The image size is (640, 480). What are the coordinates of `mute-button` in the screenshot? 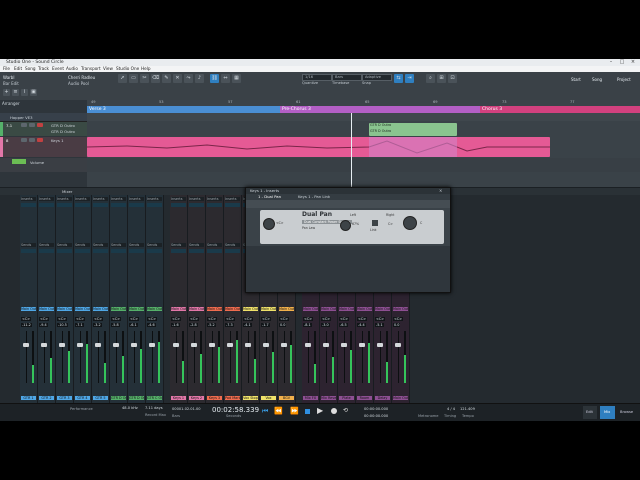 It's located at (24, 140).